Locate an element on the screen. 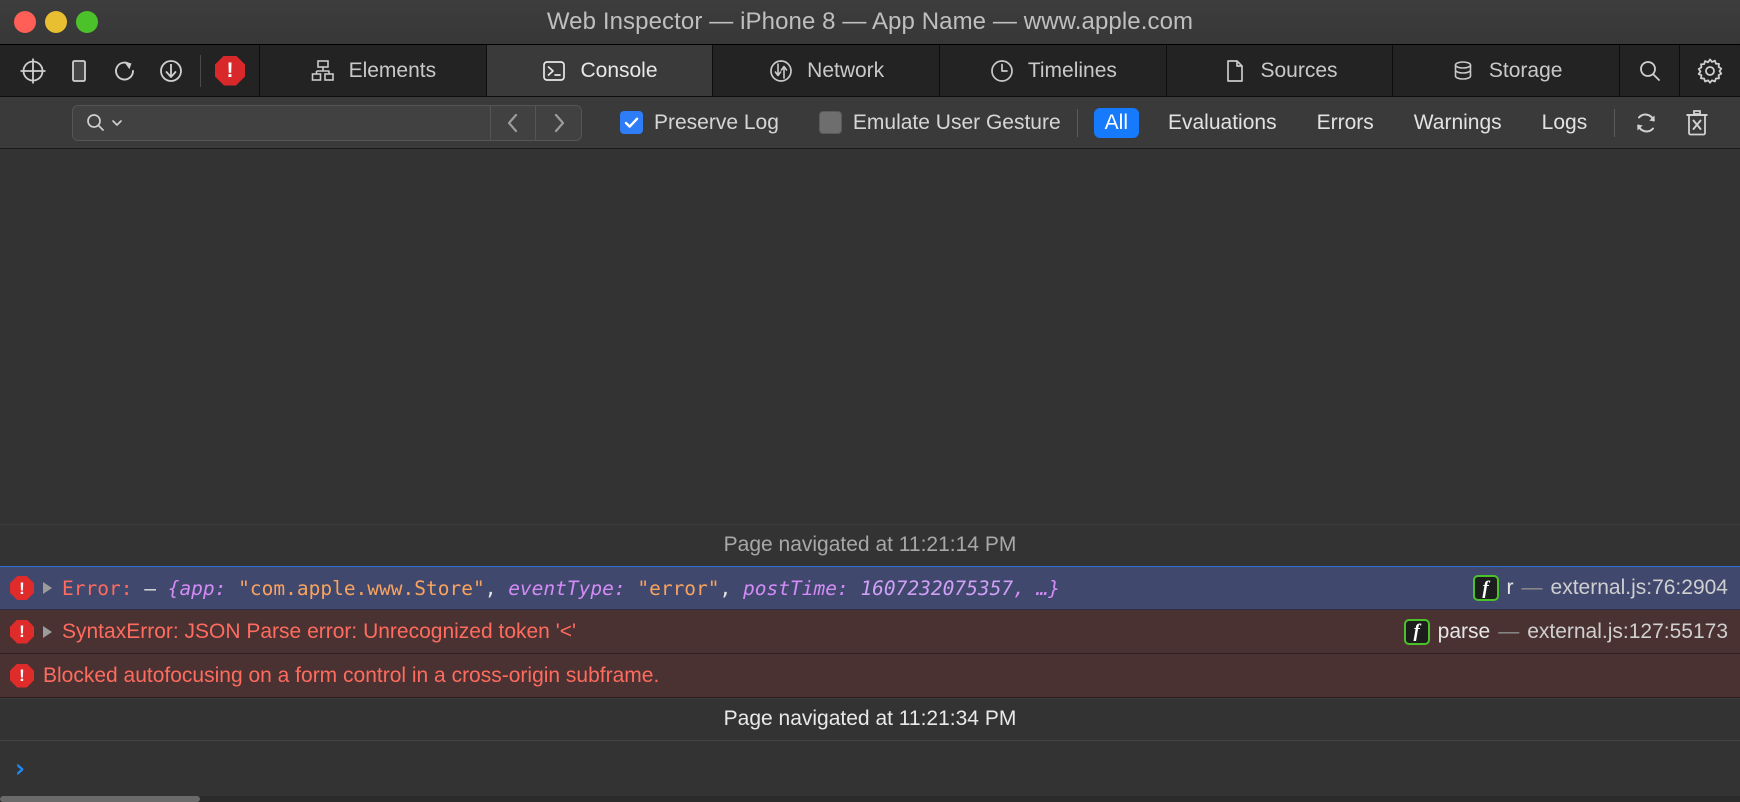  network-icon is located at coordinates (781, 70).